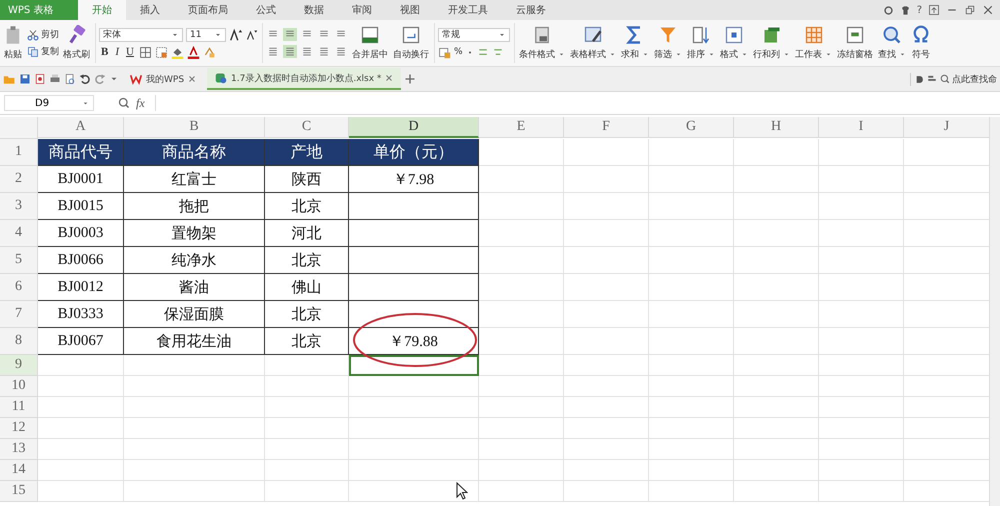 The height and width of the screenshot is (506, 1000). What do you see at coordinates (691, 127) in the screenshot?
I see `column-header: G` at bounding box center [691, 127].